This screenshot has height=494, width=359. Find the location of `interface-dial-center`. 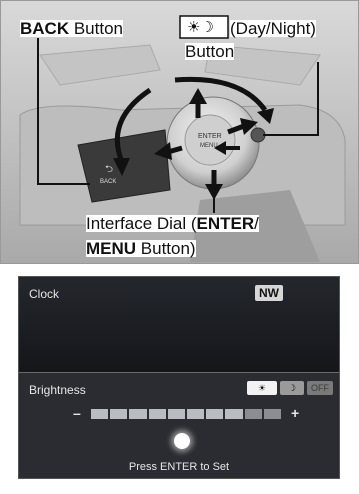

interface-dial-center is located at coordinates (210, 140).